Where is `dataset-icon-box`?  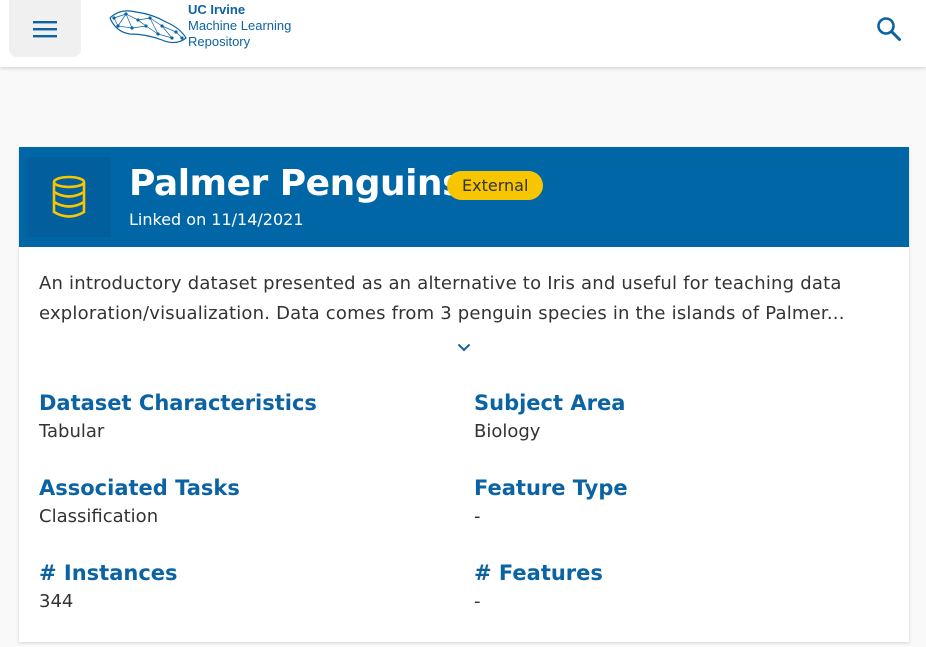 dataset-icon-box is located at coordinates (69, 197).